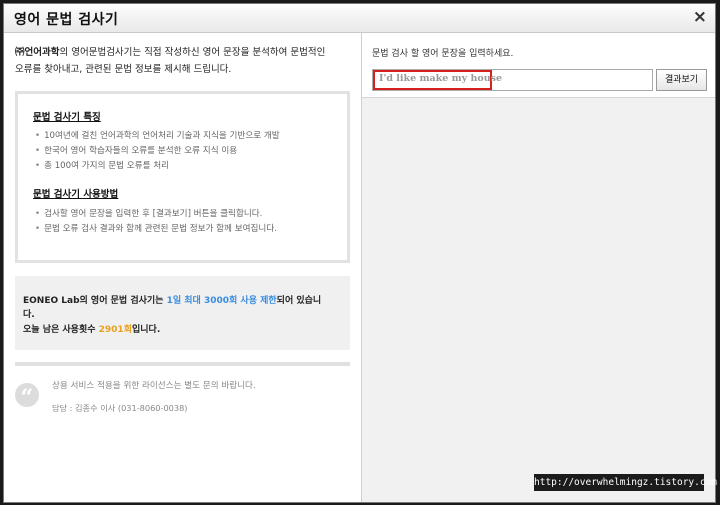 The height and width of the screenshot is (505, 720). I want to click on remain-count: 2901회, so click(115, 330).